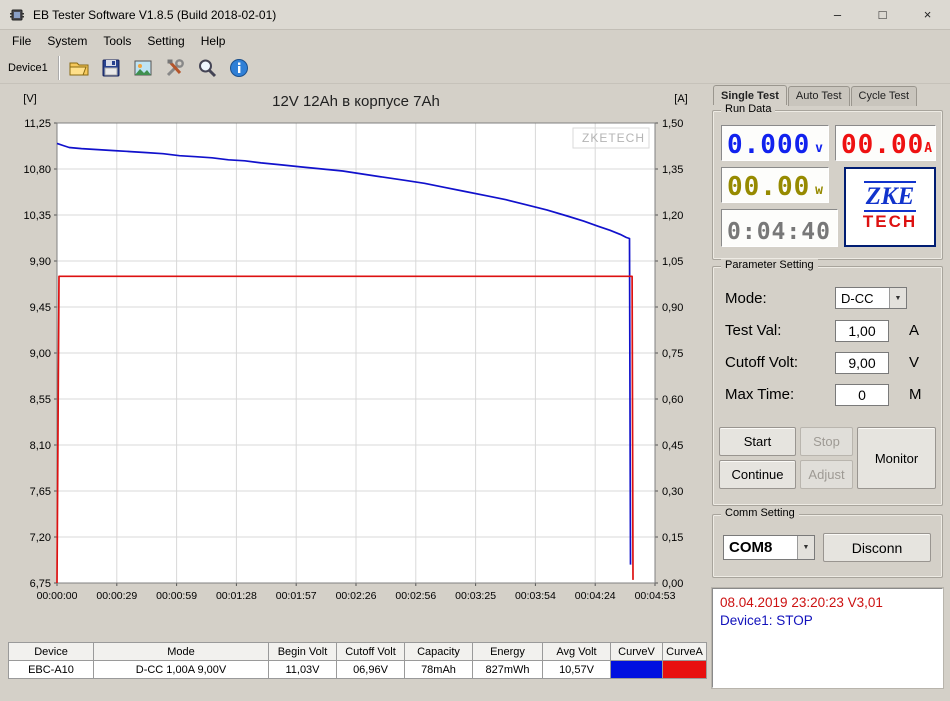 The height and width of the screenshot is (701, 950). Describe the element at coordinates (143, 68) in the screenshot. I see `export-image-icon` at that location.